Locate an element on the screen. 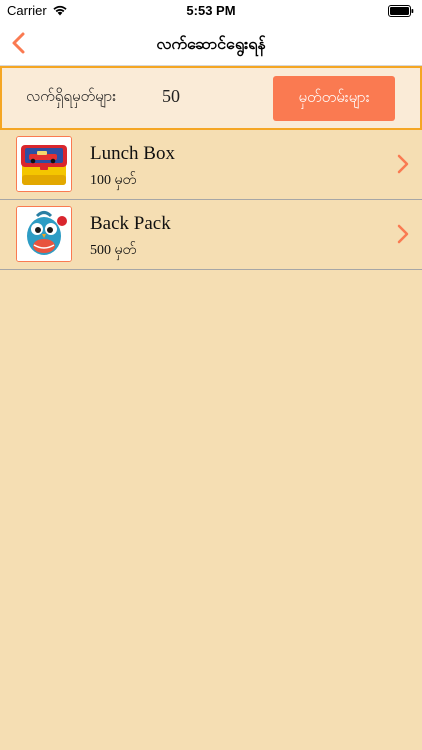  item-points: 500 မှတ် is located at coordinates (113, 250).